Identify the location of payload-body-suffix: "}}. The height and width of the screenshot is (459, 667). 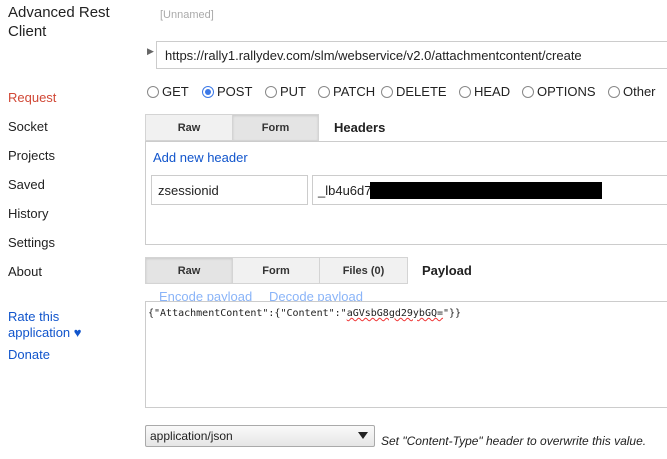
(452, 313).